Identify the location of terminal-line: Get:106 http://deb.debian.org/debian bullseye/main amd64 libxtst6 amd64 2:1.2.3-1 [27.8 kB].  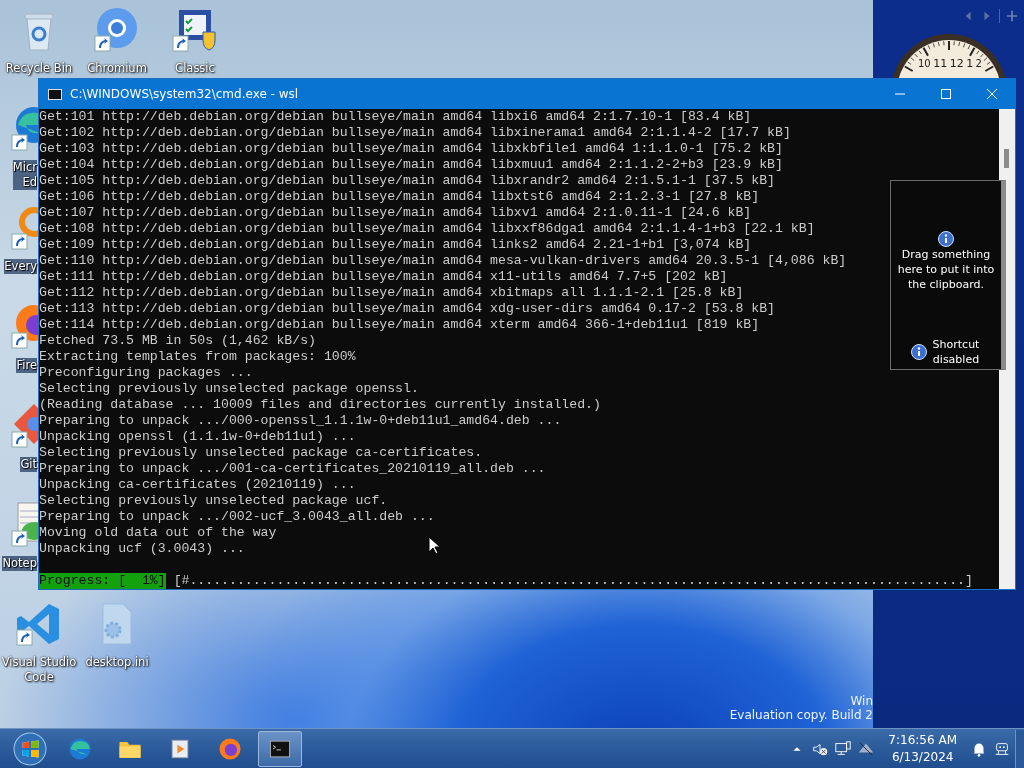
(399, 197).